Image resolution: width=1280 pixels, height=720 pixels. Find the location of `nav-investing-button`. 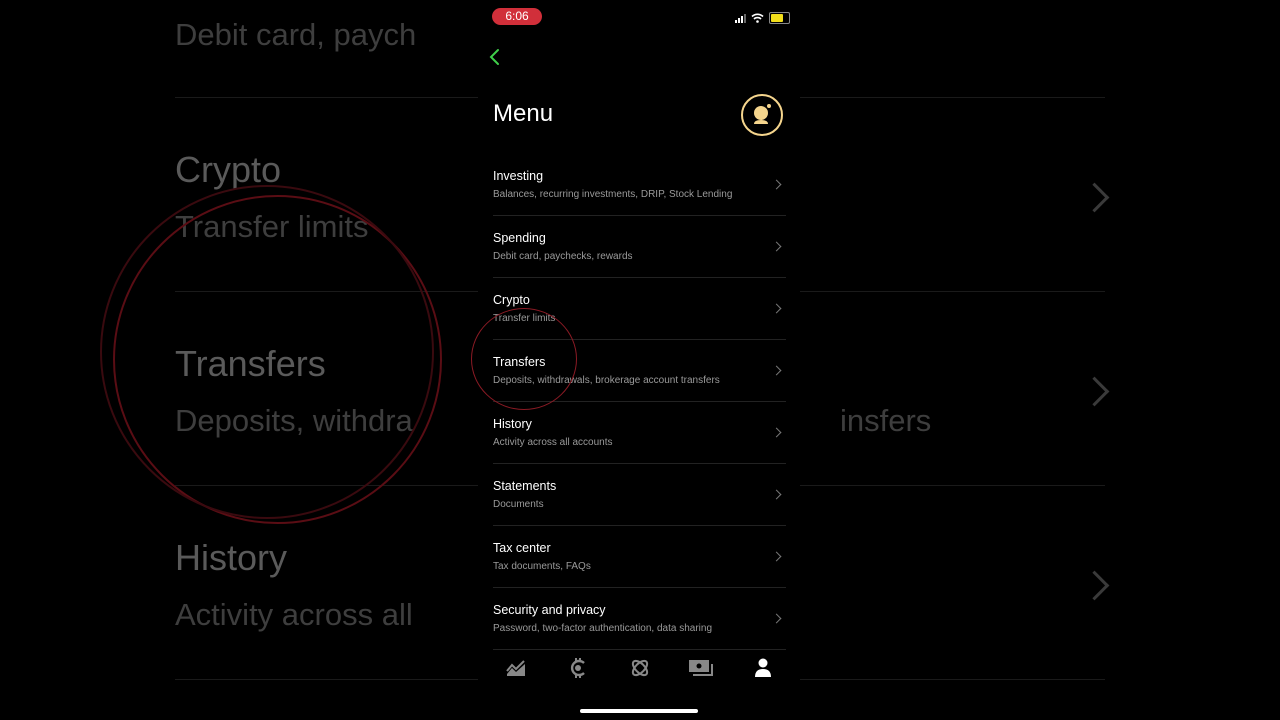

nav-investing-button is located at coordinates (516, 668).